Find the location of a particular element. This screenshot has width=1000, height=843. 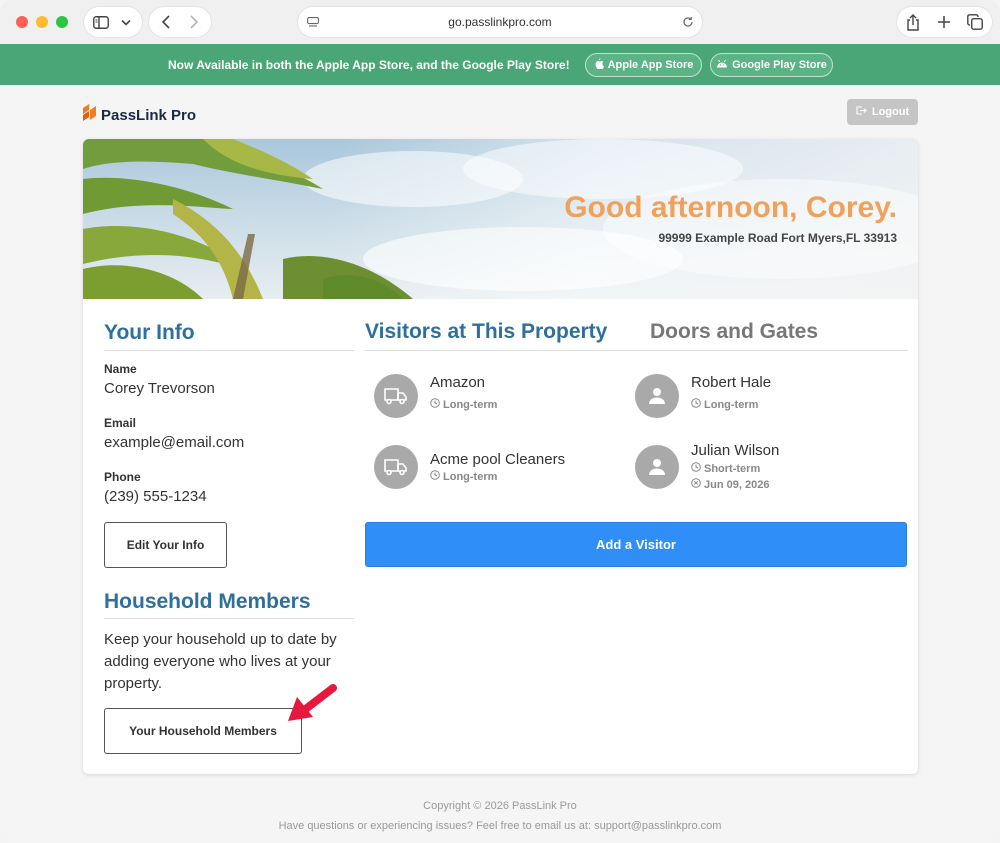

close-window-button is located at coordinates (22, 22).